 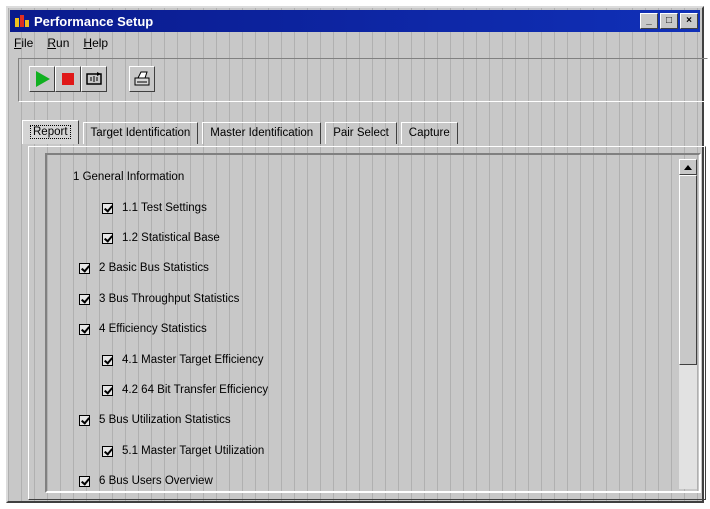 I want to click on tree-item-3: 3 Bus Throughput Statistics, so click(x=159, y=299).